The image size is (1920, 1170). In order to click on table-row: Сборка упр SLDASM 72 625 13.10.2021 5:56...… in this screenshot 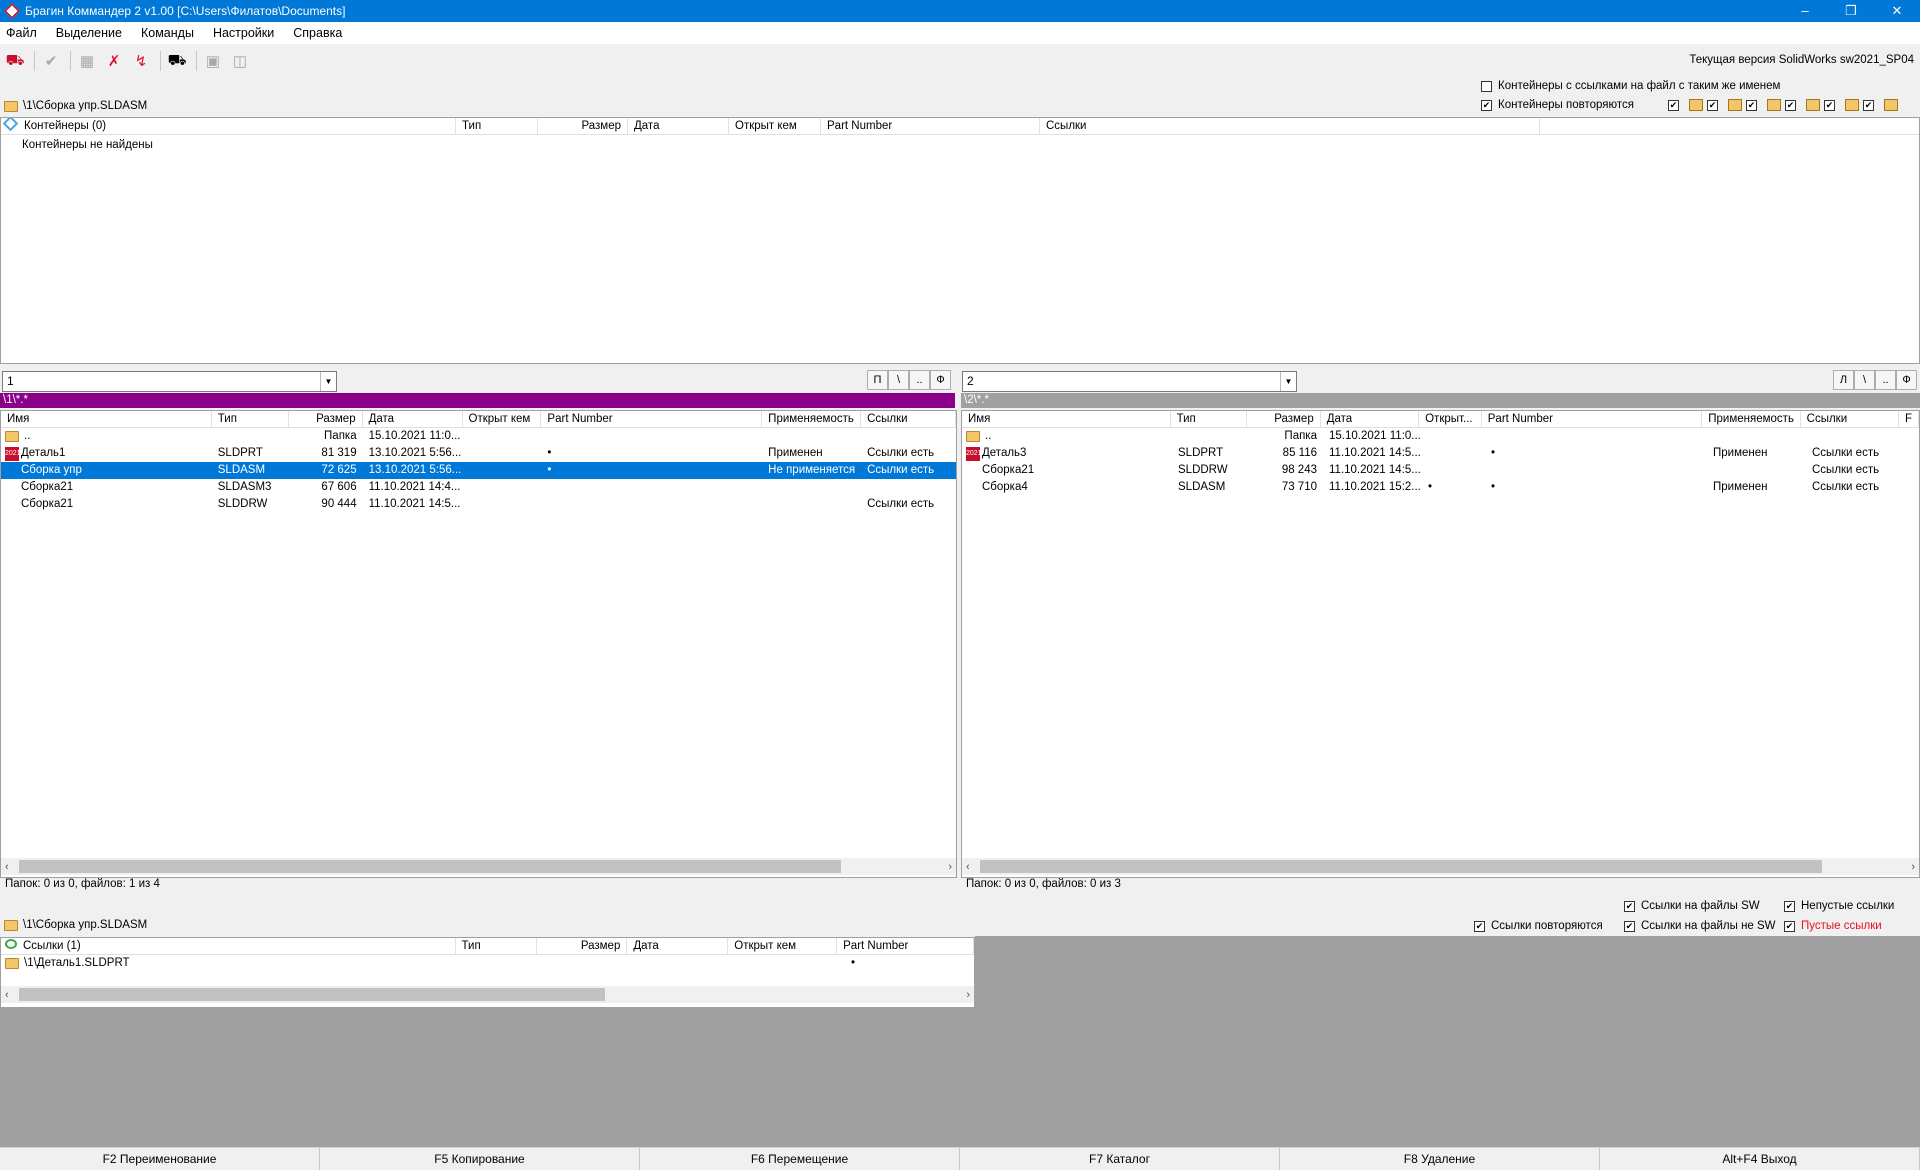, I will do `click(478, 470)`.